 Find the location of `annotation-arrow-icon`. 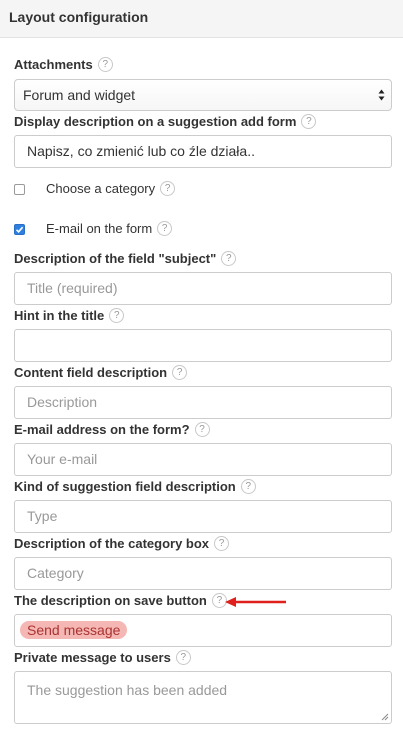

annotation-arrow-icon is located at coordinates (255, 602).